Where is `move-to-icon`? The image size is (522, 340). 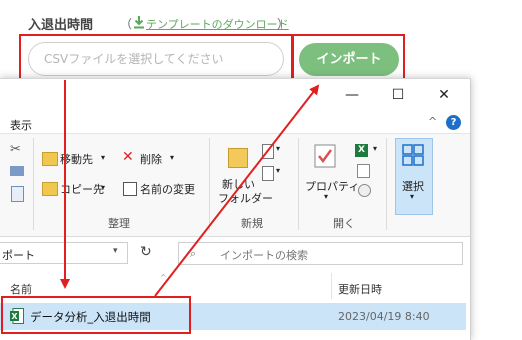
move-to-icon is located at coordinates (50, 159).